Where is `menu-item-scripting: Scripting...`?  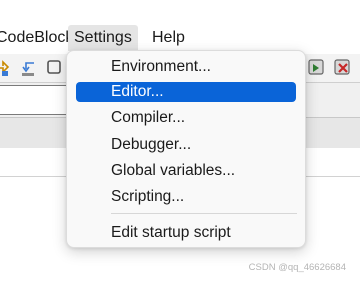
menu-item-scripting: Scripting... is located at coordinates (186, 197).